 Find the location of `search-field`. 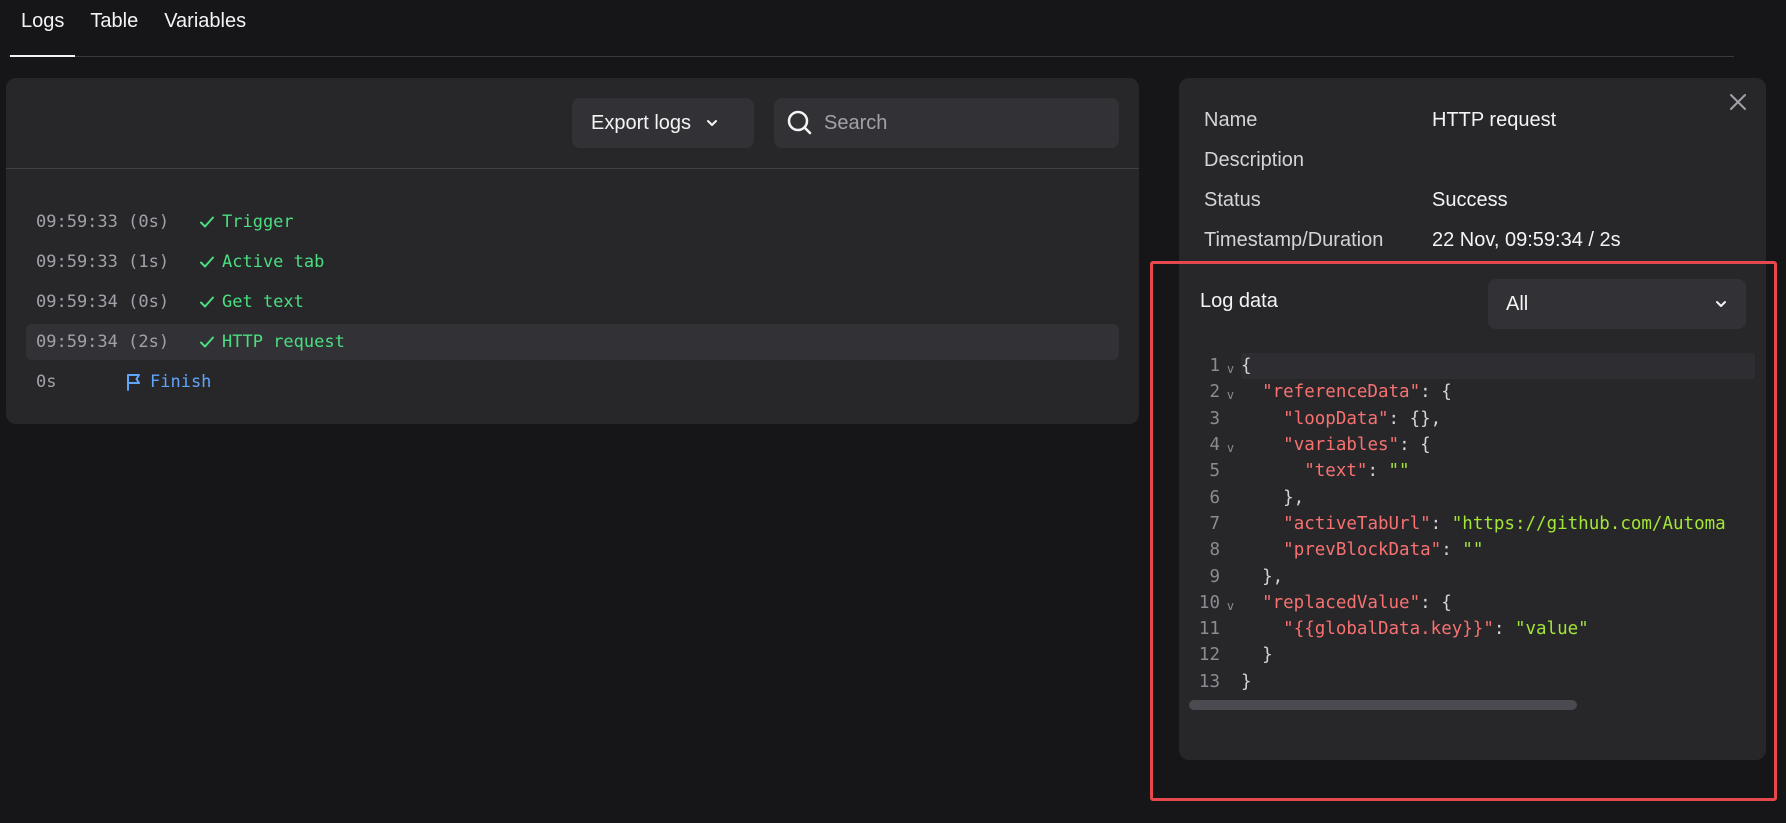

search-field is located at coordinates (946, 123).